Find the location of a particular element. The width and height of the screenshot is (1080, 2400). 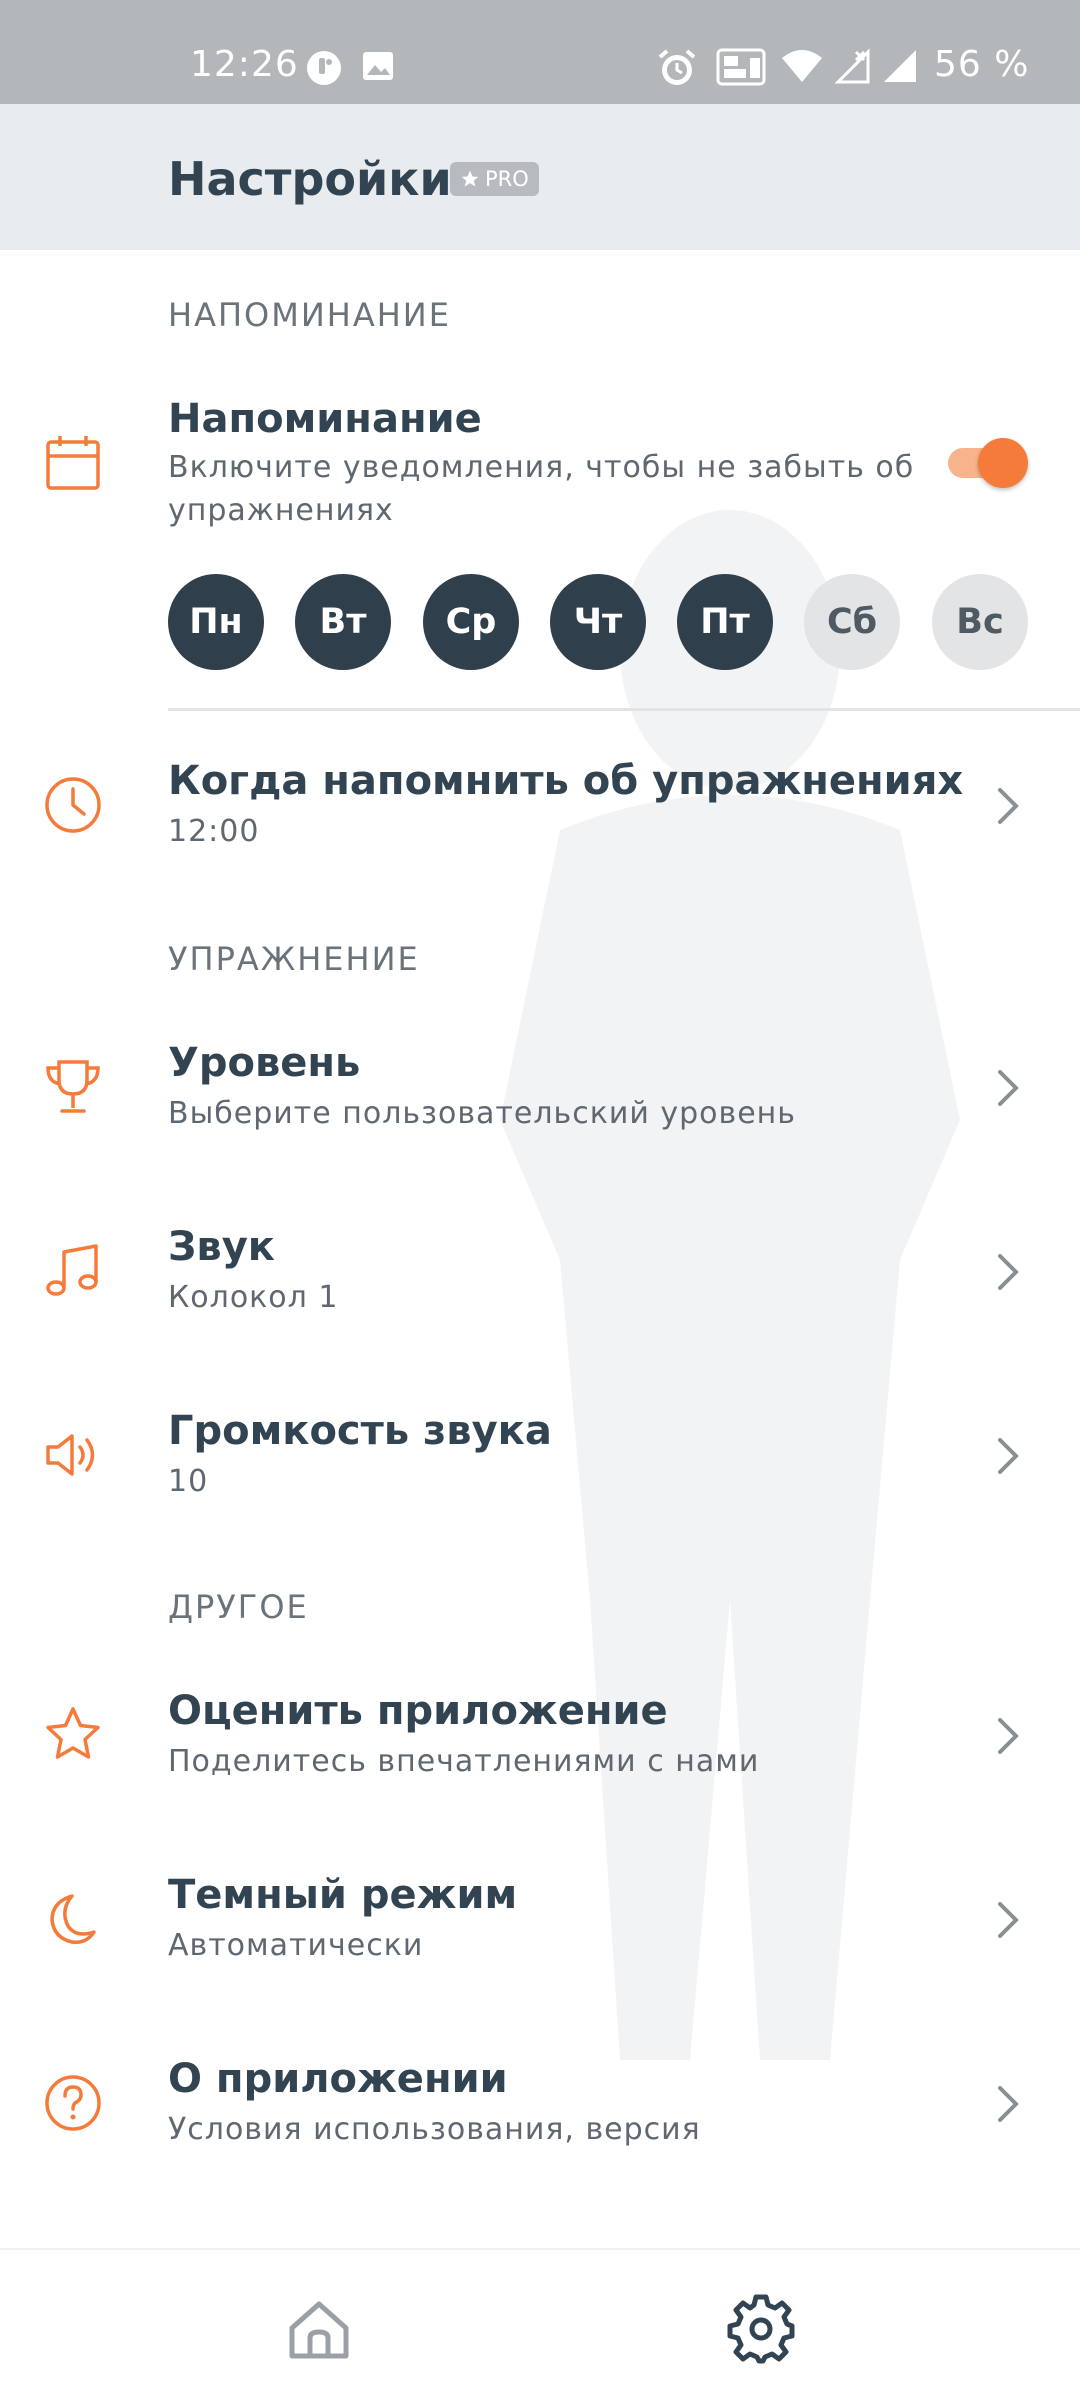

day-wednesday: Ср is located at coordinates (471, 622).